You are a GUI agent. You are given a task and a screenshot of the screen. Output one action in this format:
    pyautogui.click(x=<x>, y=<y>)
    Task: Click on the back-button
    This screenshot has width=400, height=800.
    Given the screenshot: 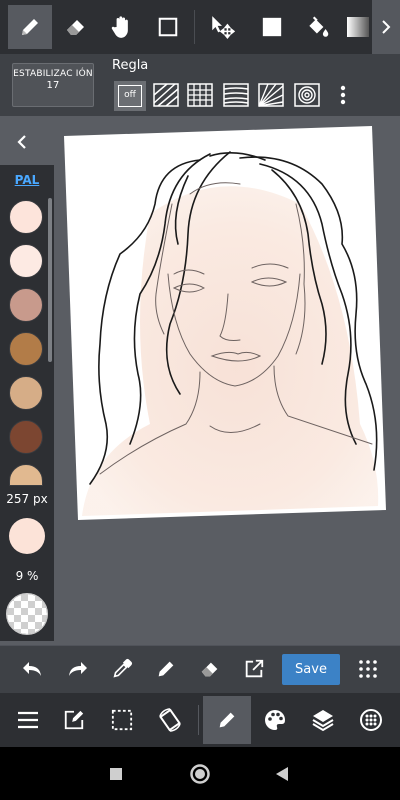 What is the action you would take?
    pyautogui.click(x=282, y=774)
    